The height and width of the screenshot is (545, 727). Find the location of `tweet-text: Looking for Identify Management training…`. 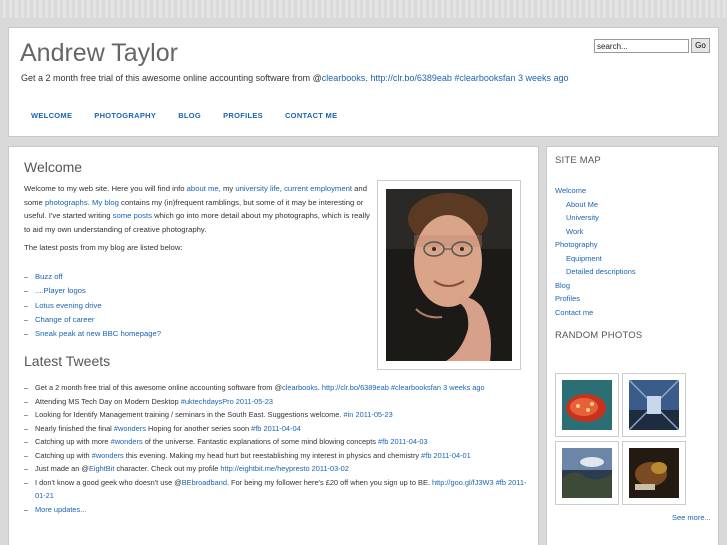

tweet-text: Looking for Identify Management training… is located at coordinates (189, 414).